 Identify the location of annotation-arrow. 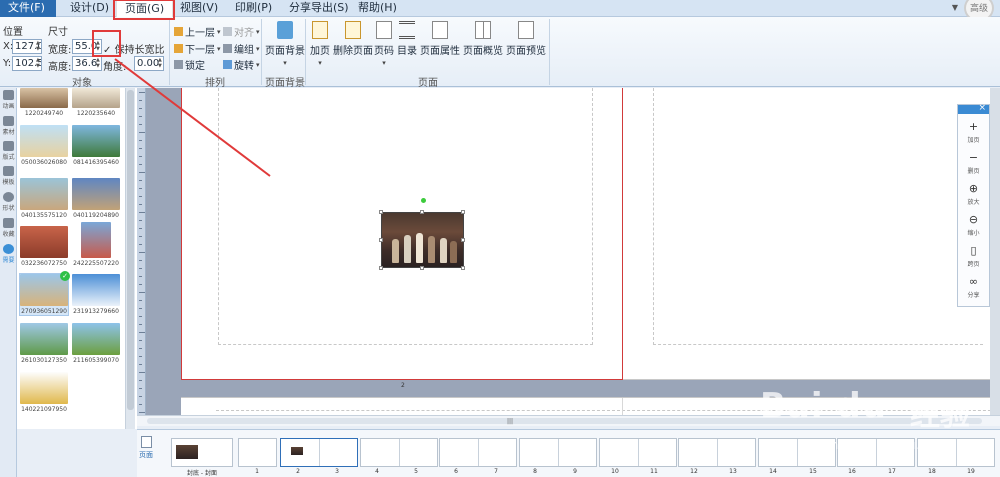
(192, 117).